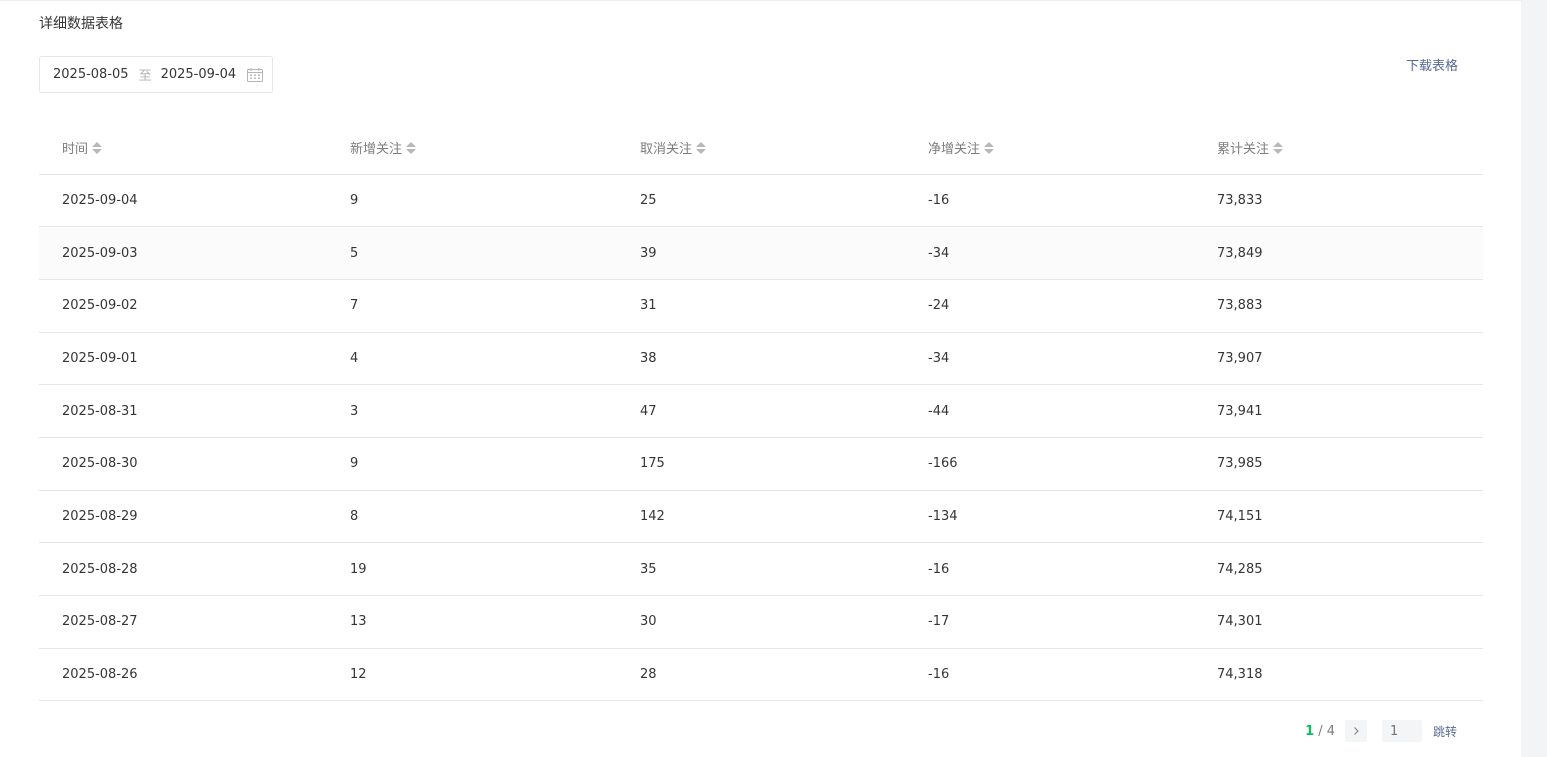 The width and height of the screenshot is (1547, 757). I want to click on chevron-right-icon, so click(1356, 731).